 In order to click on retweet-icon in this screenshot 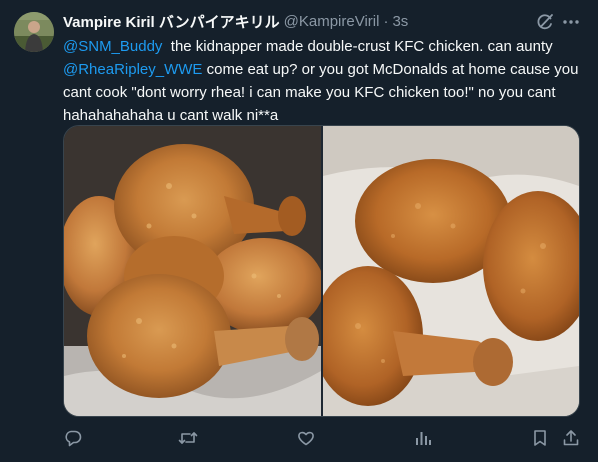, I will do `click(188, 438)`.